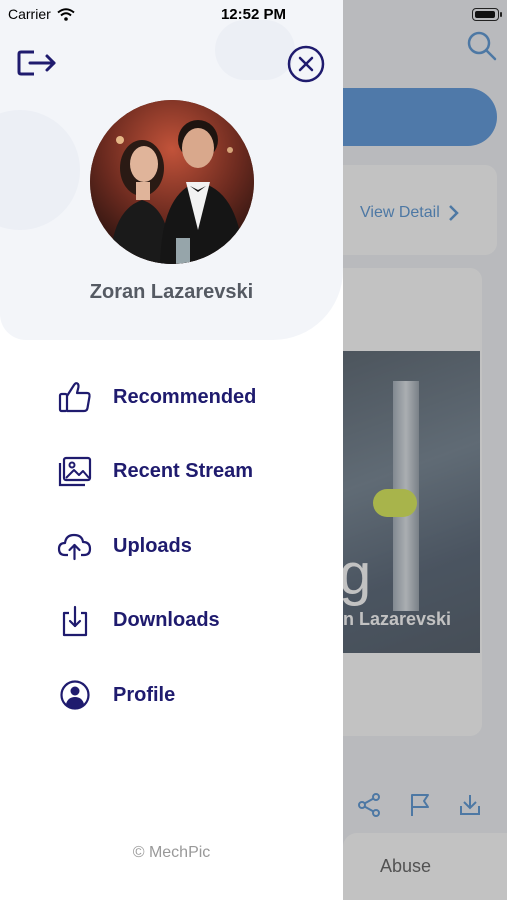  I want to click on menu-item-downloads: Downloads, so click(156, 621).